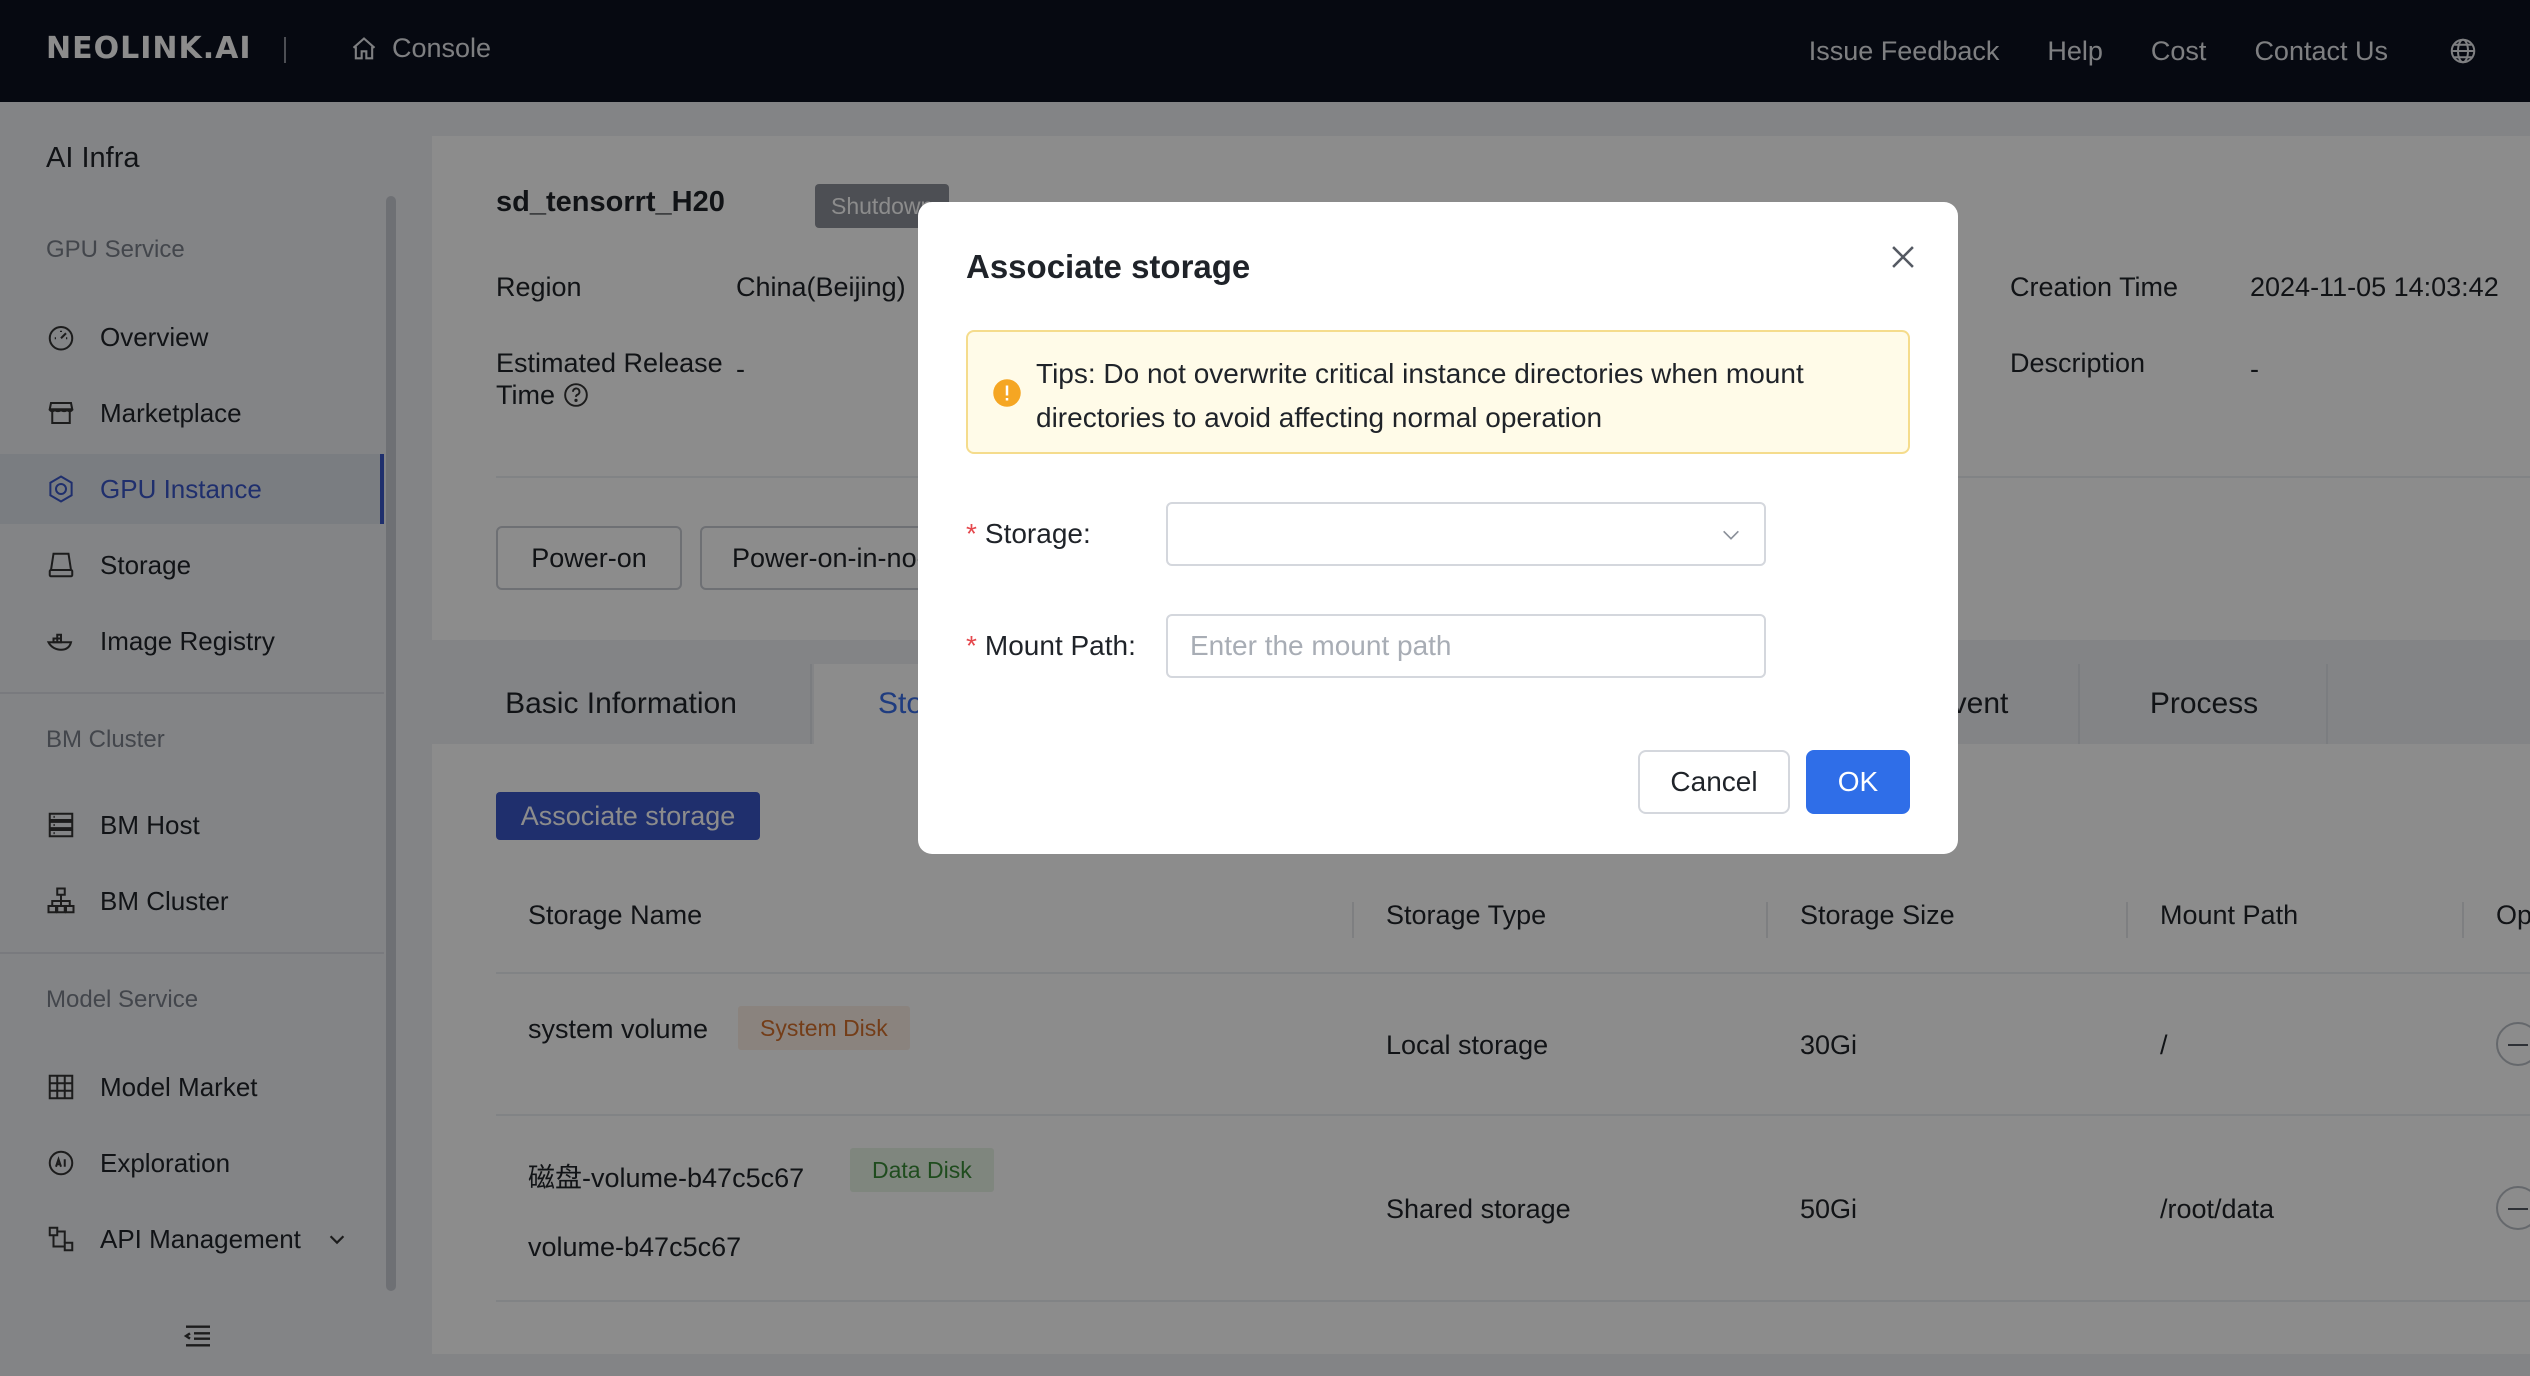 This screenshot has height=1376, width=2530. What do you see at coordinates (1033, 533) in the screenshot?
I see `storage-label-text: Storage` at bounding box center [1033, 533].